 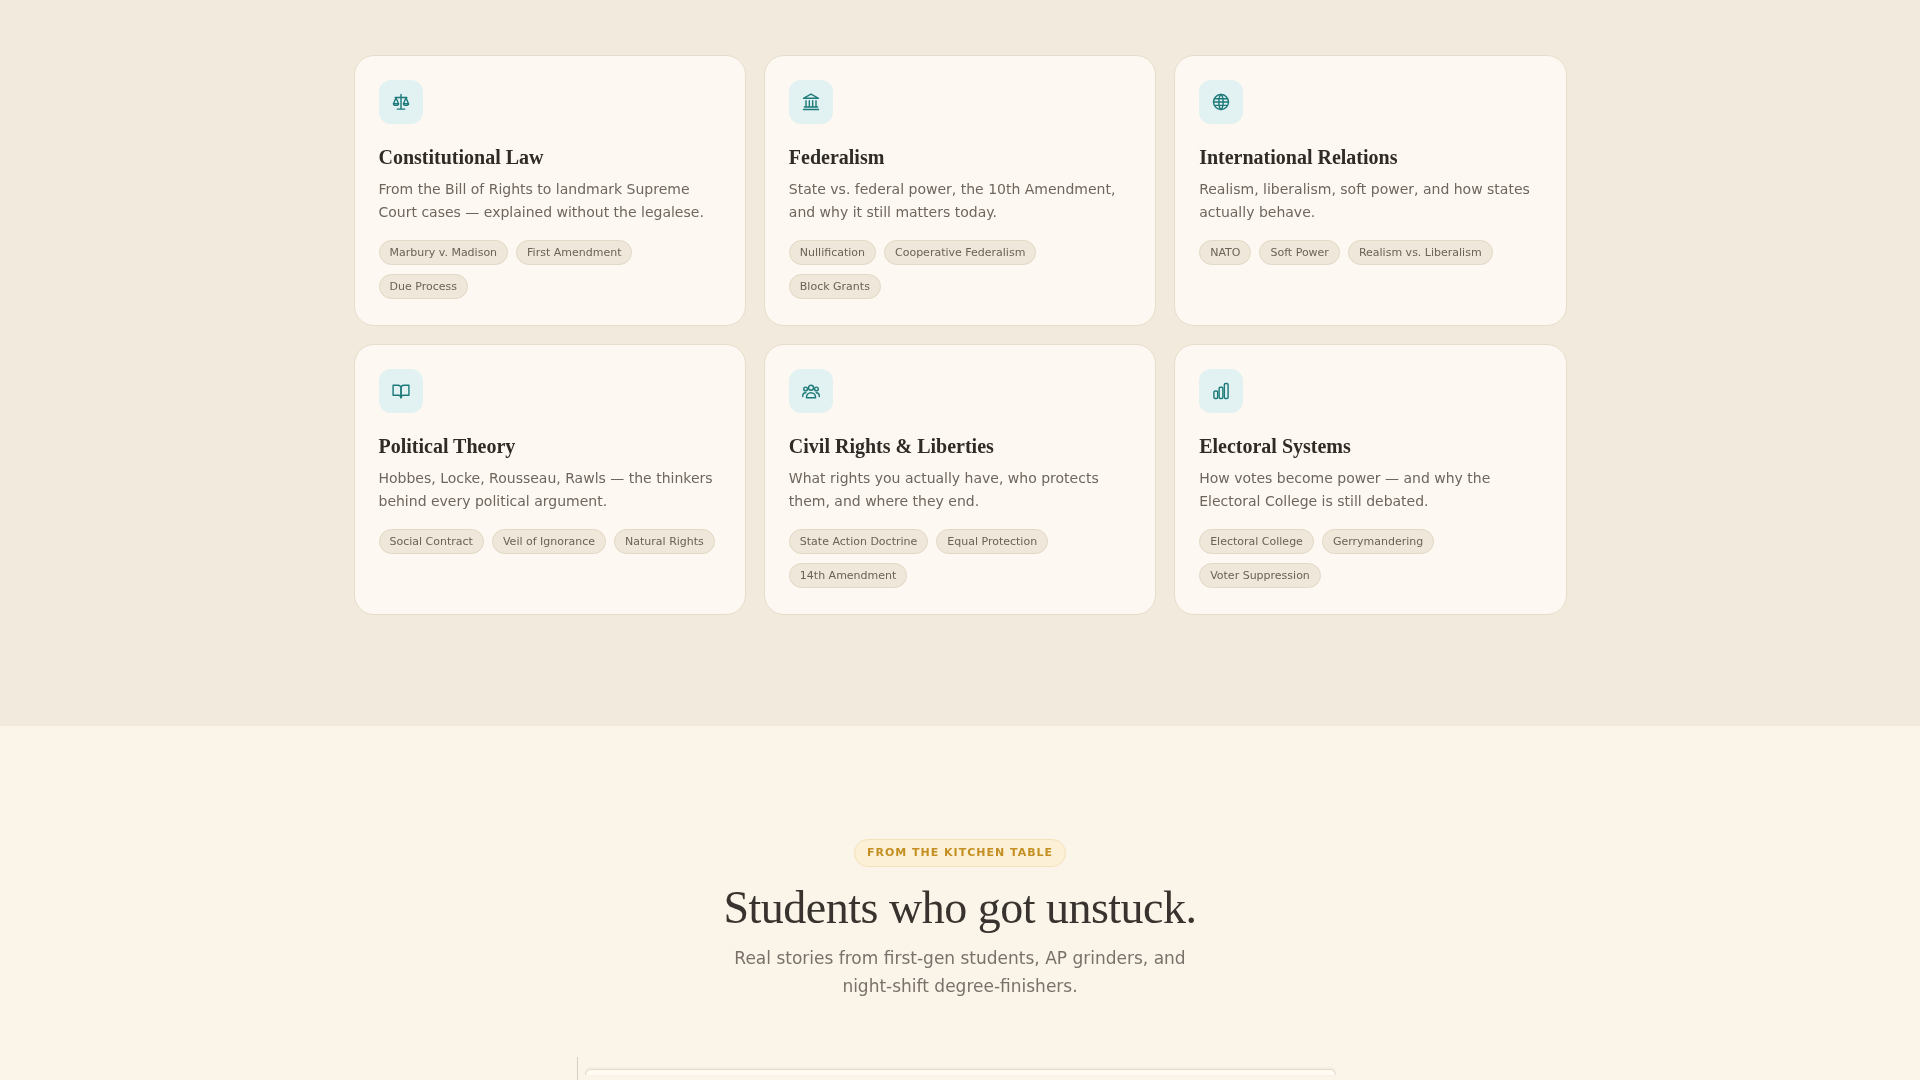 I want to click on topic-title: Political Theory, so click(x=447, y=446).